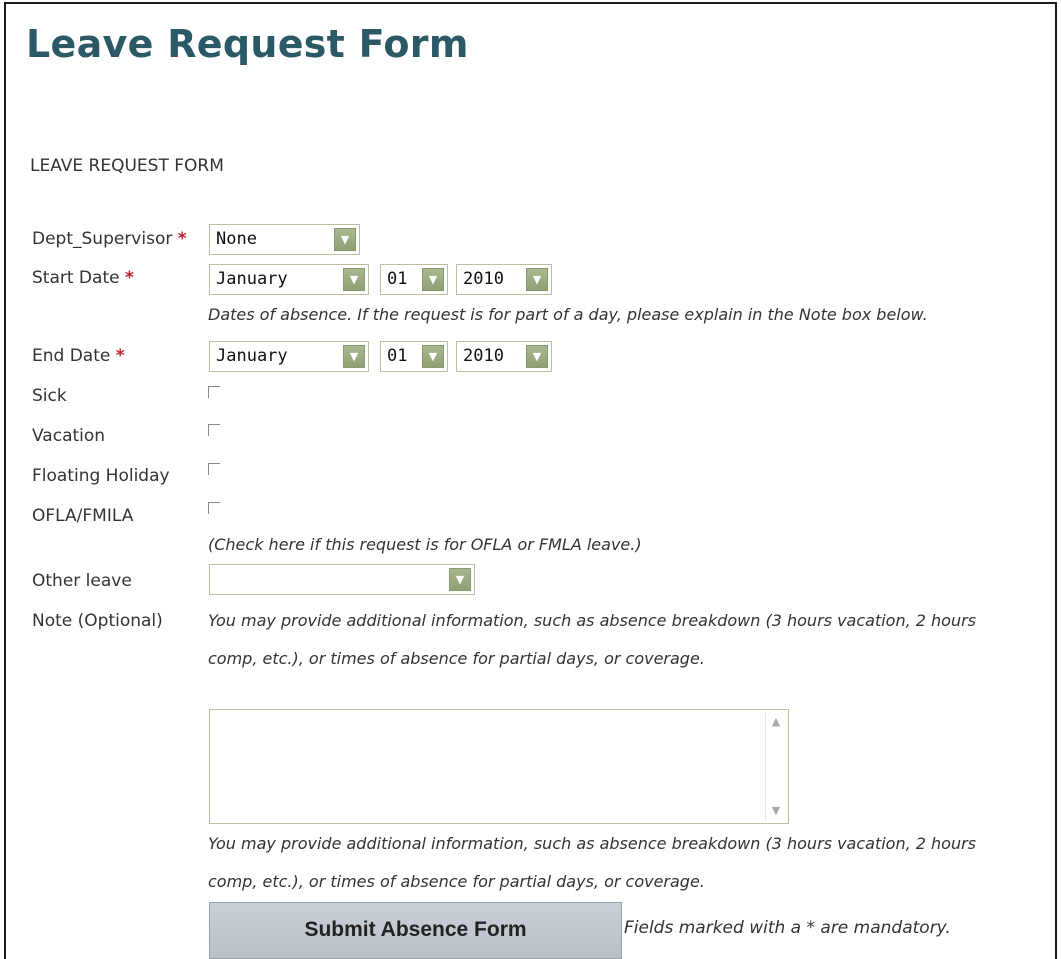 The height and width of the screenshot is (959, 1061). Describe the element at coordinates (97, 621) in the screenshot. I see `note-label: Note (Optional)` at that location.